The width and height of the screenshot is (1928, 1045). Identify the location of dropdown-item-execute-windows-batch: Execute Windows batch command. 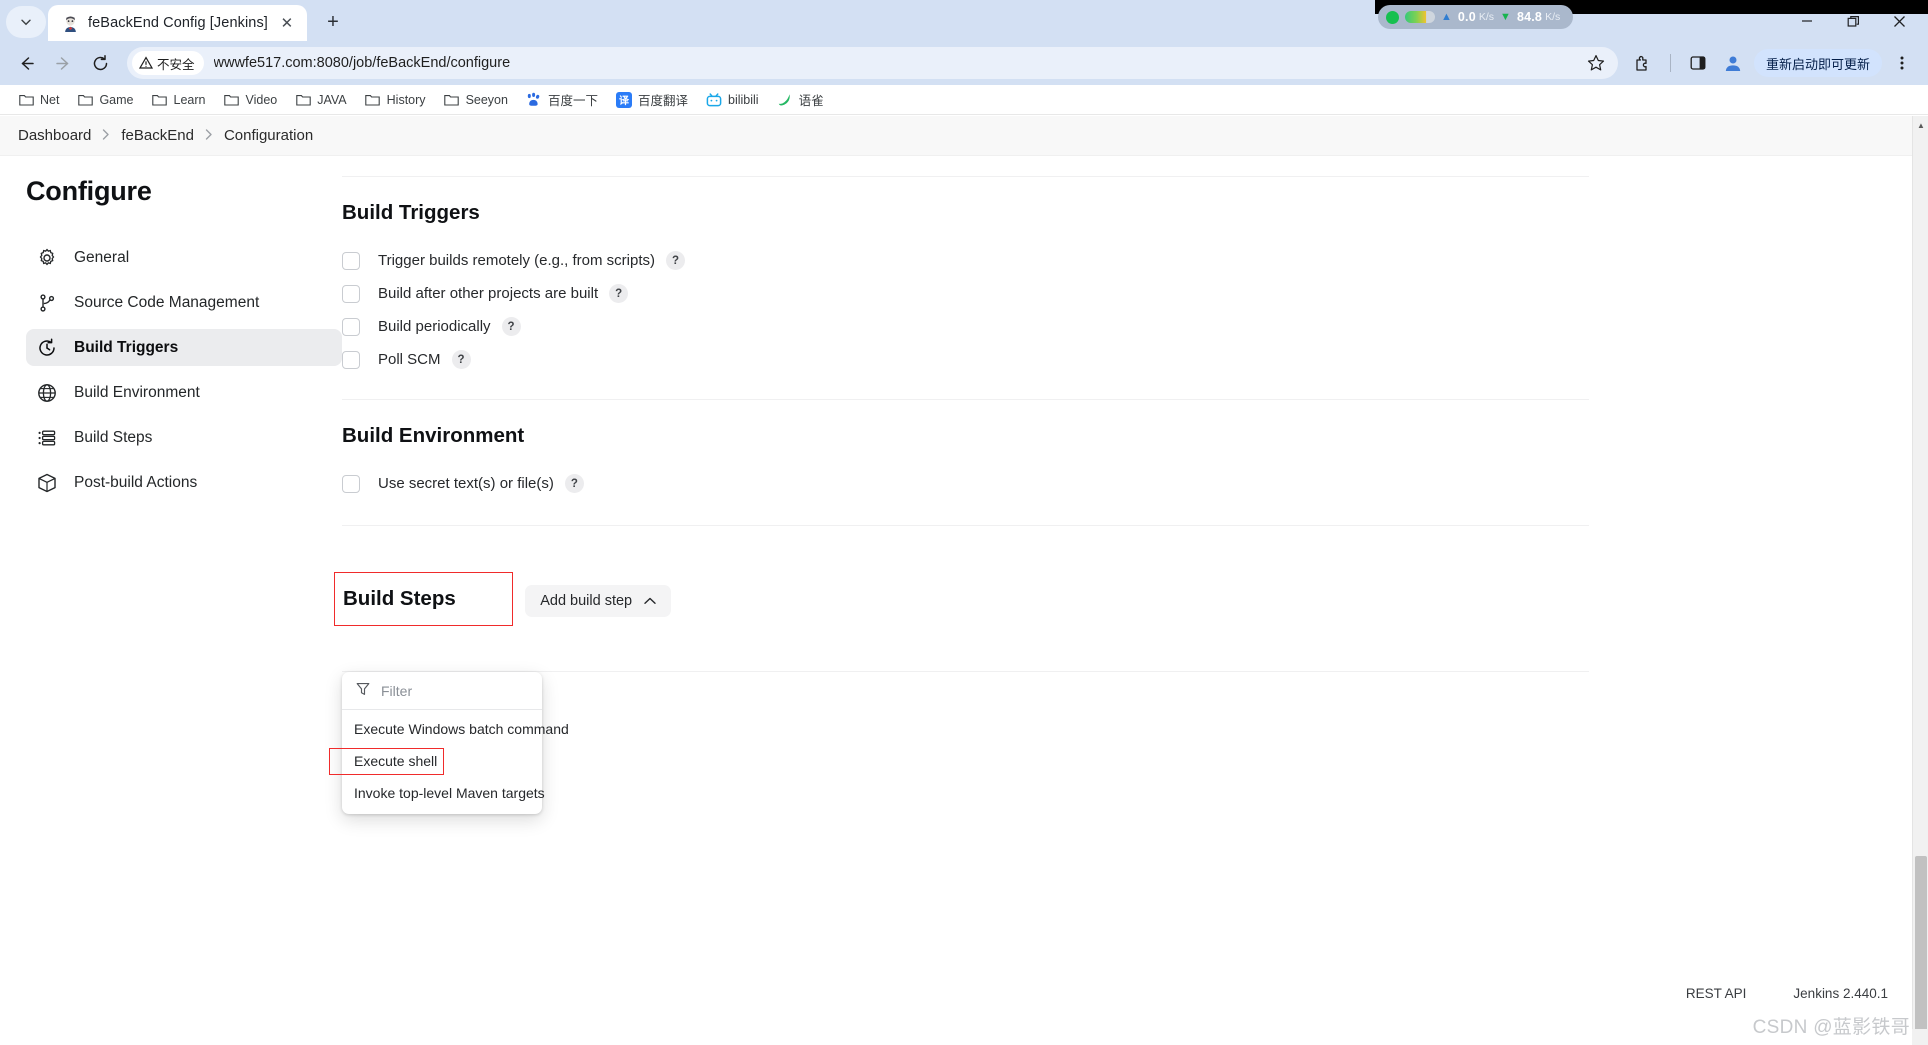
(455, 729).